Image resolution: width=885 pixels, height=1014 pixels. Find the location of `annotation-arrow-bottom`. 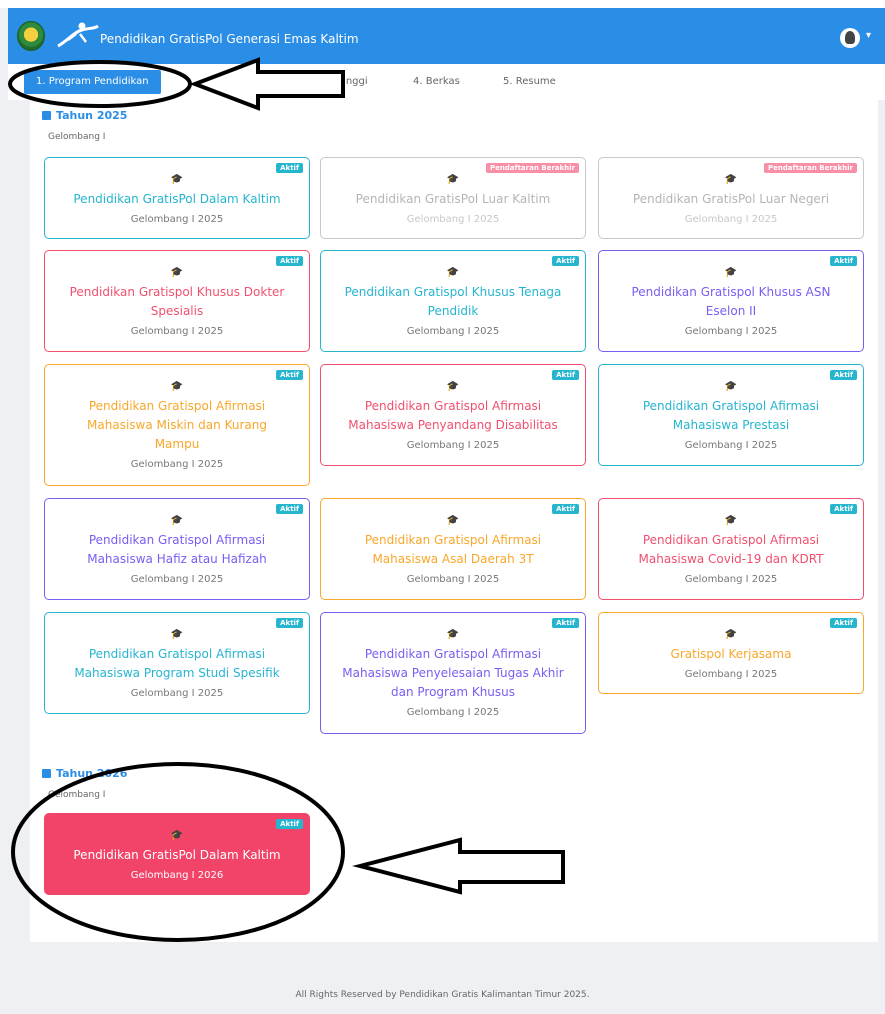

annotation-arrow-bottom is located at coordinates (458, 866).